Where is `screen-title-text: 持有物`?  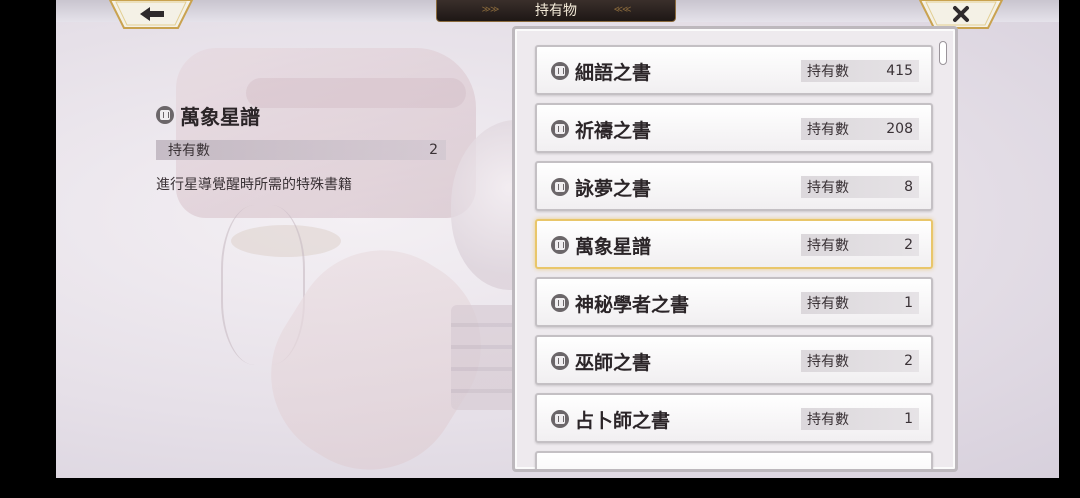
screen-title-text: 持有物 is located at coordinates (556, 11).